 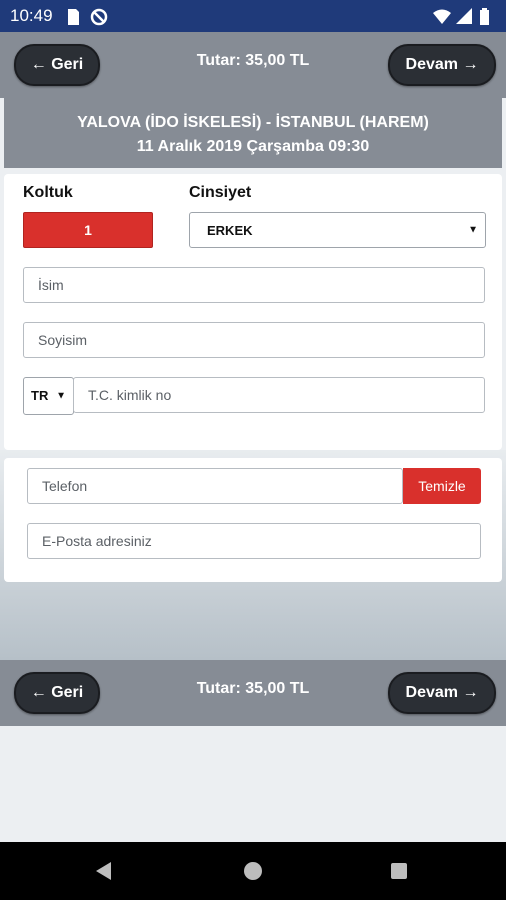 I want to click on name-input: İsim, so click(x=254, y=285).